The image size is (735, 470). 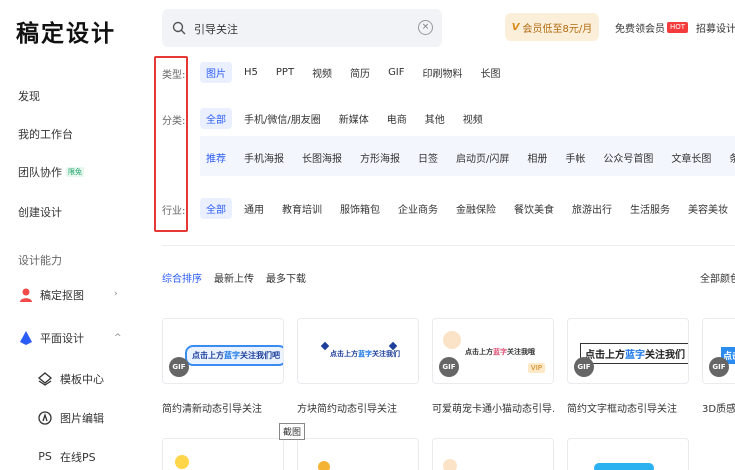 What do you see at coordinates (302, 28) in the screenshot?
I see `search-bar: 引导关注 ×` at bounding box center [302, 28].